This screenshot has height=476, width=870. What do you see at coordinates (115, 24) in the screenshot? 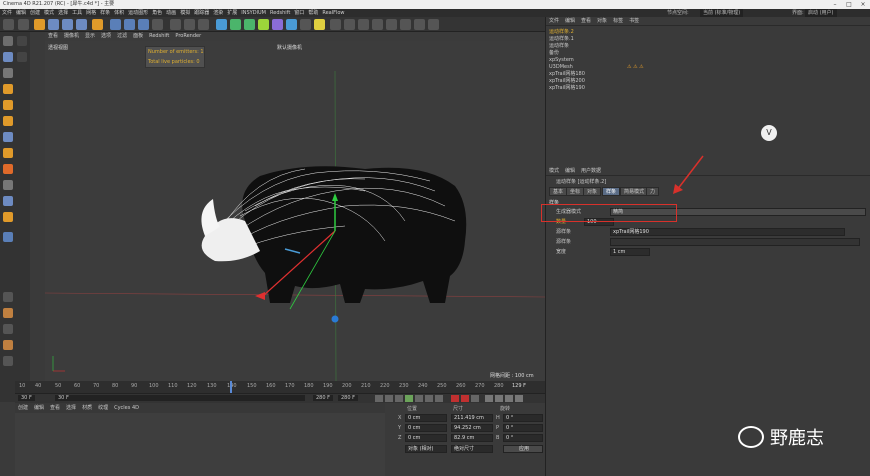
I see `x-axis-icon` at bounding box center [115, 24].